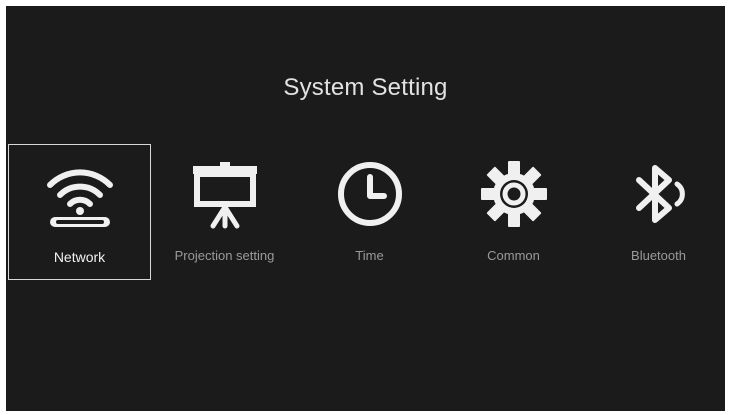  I want to click on menu-item-time: Time, so click(369, 212).